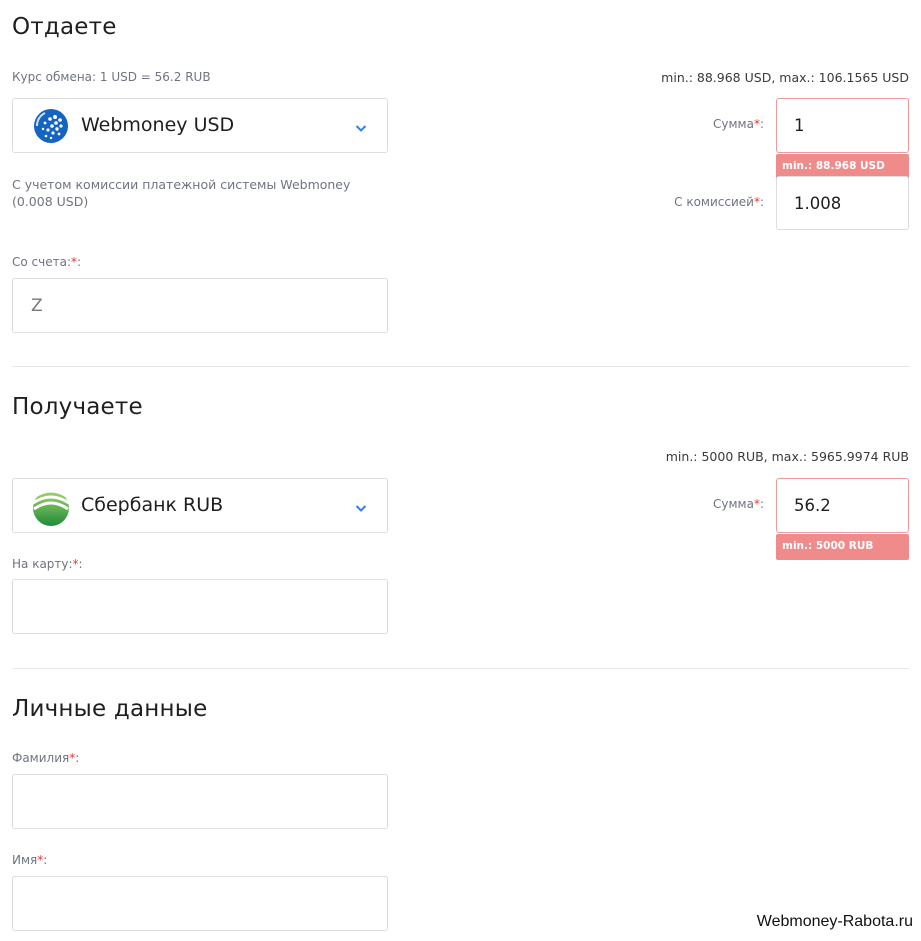 The height and width of the screenshot is (941, 921). Describe the element at coordinates (787, 456) in the screenshot. I see `receive-limits-text: min.: 5000 RUB, max.: 5965.9974 RUB` at that location.